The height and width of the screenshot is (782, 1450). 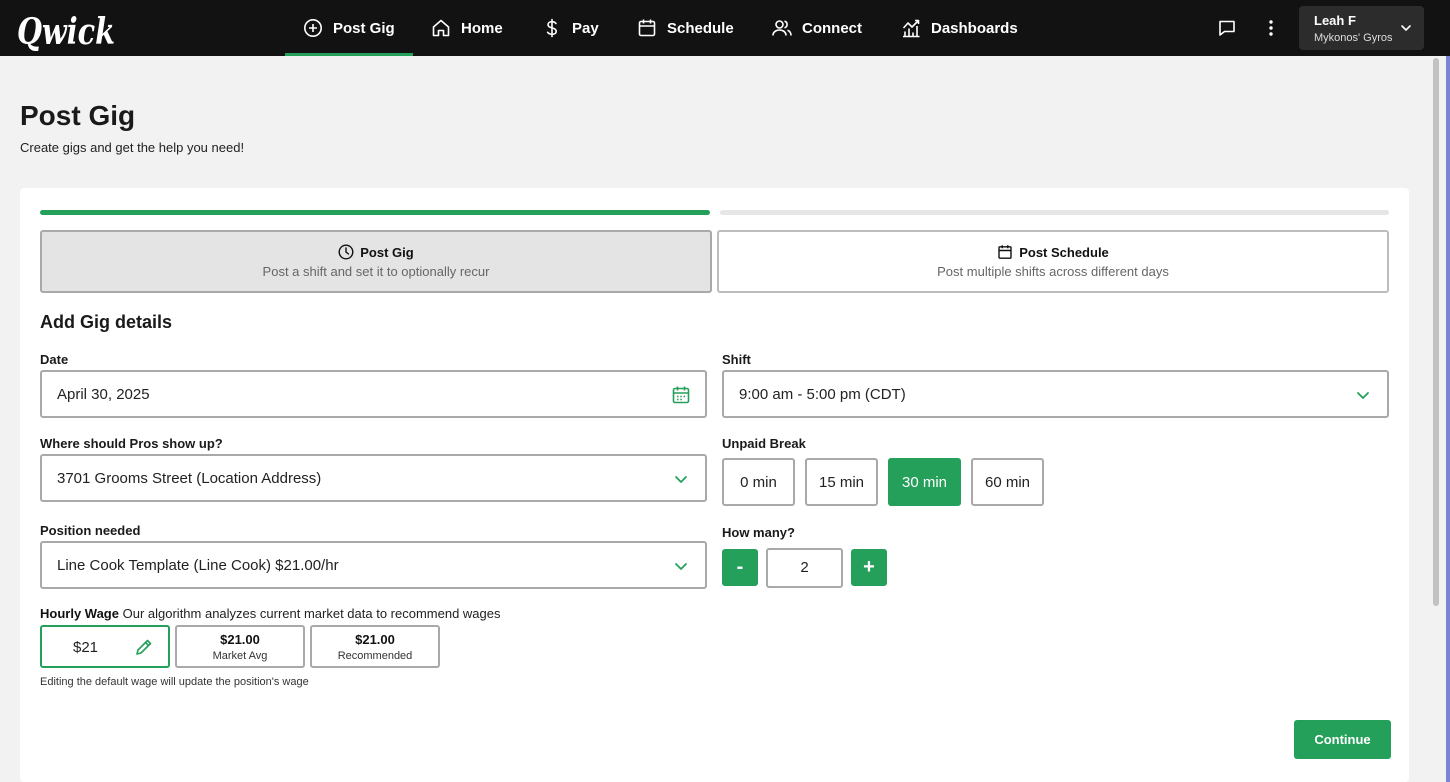 I want to click on wizard-progress-complete, so click(x=375, y=212).